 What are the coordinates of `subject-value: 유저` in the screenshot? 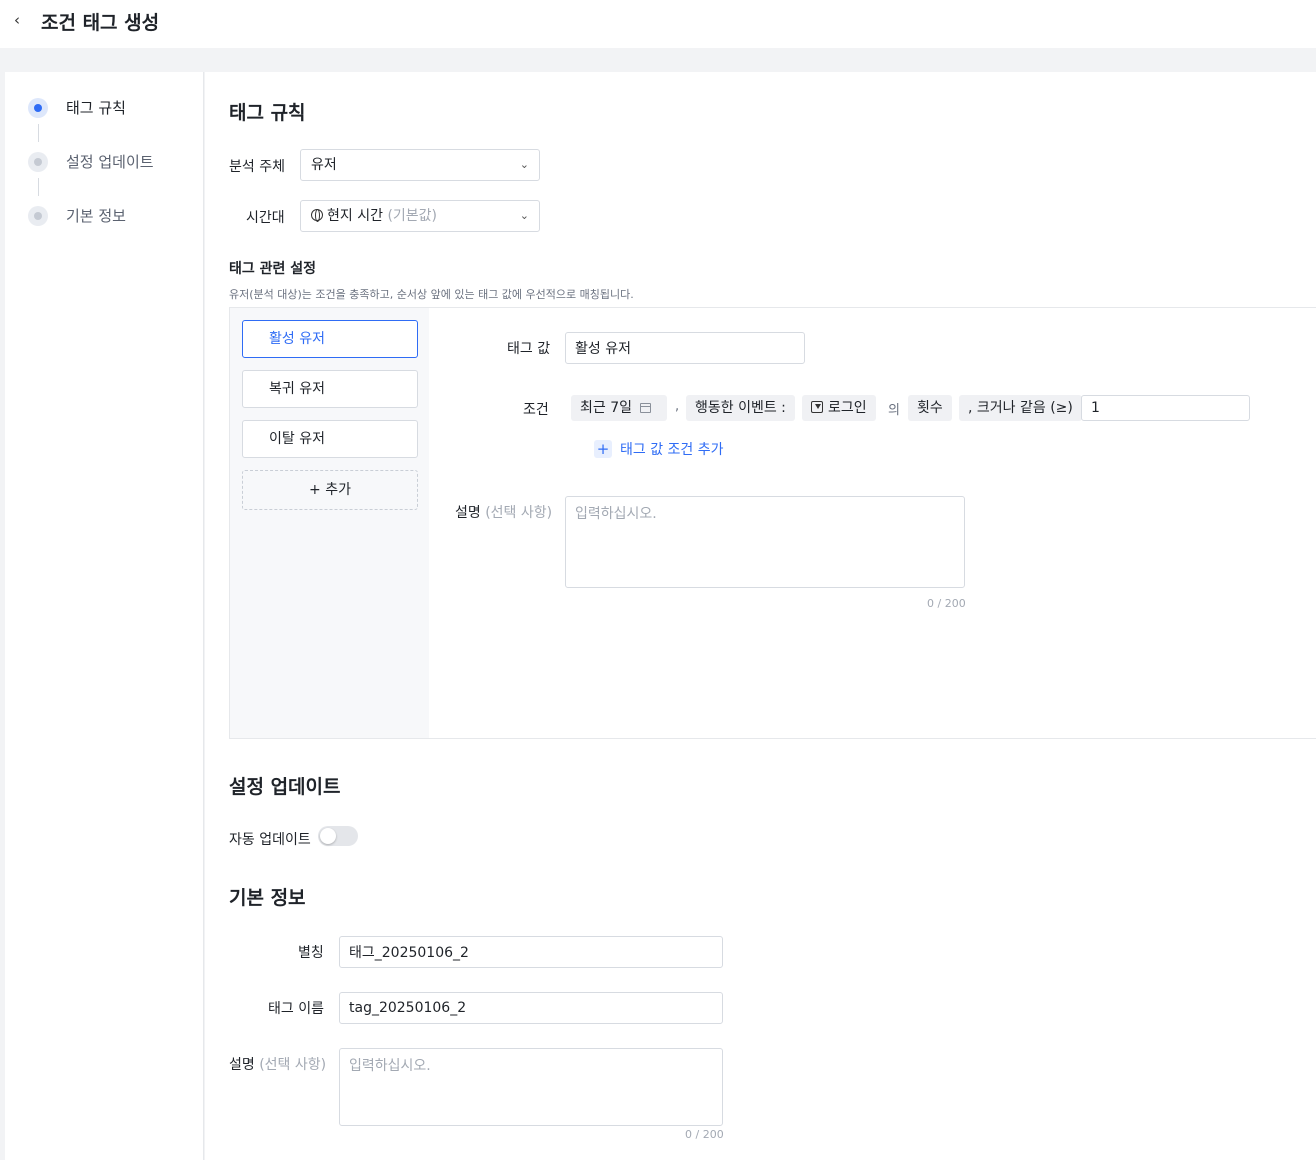 It's located at (324, 165).